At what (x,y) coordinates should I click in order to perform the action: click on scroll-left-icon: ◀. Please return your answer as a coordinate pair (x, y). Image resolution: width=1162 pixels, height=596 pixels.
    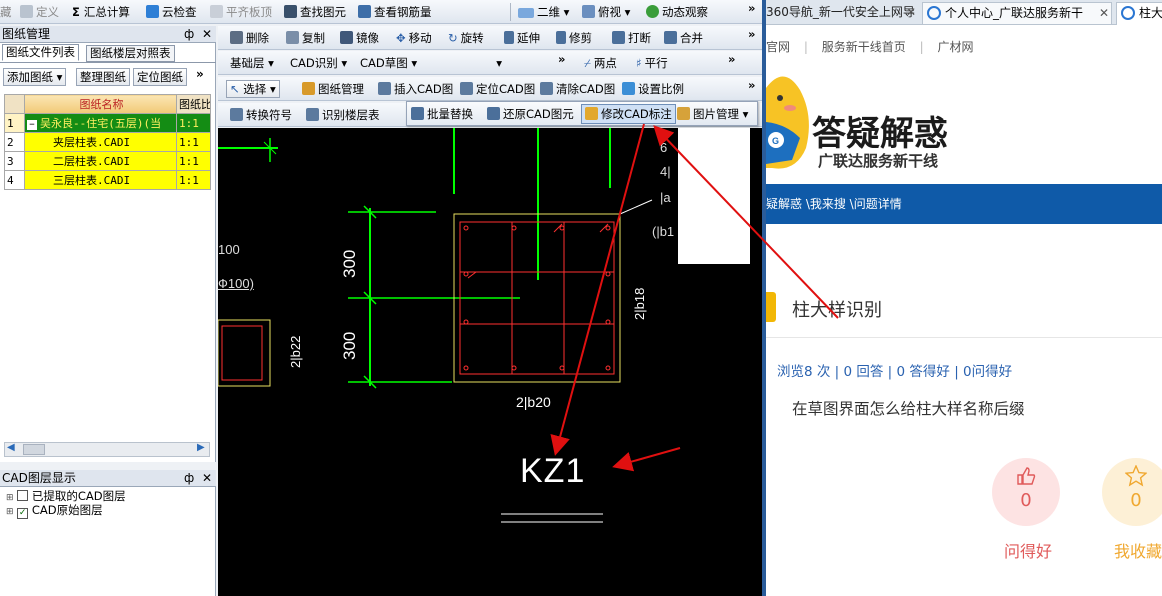
    Looking at the image, I should click on (11, 447).